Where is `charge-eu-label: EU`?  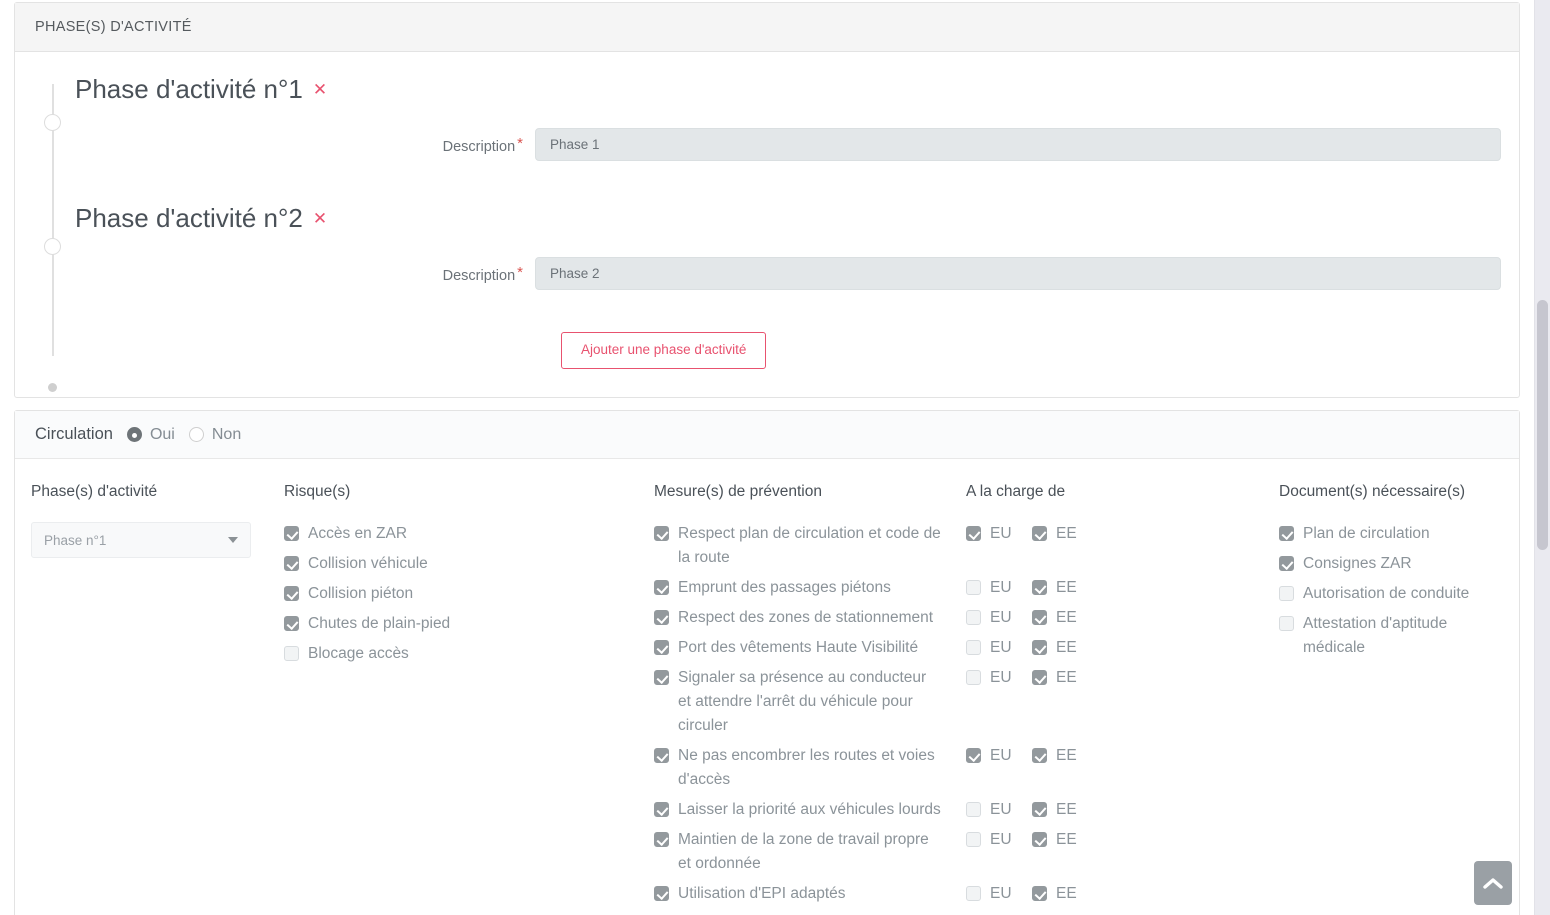 charge-eu-label: EU is located at coordinates (1001, 810).